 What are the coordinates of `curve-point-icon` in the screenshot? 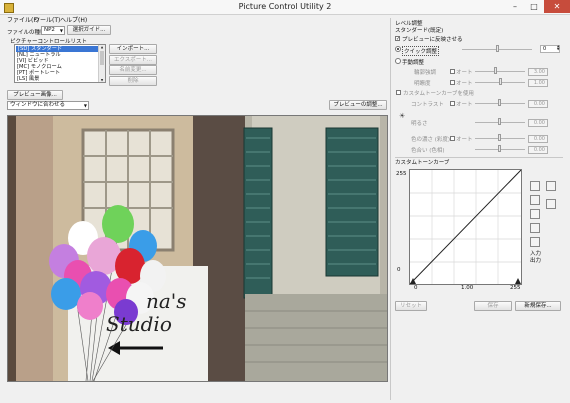 It's located at (535, 242).